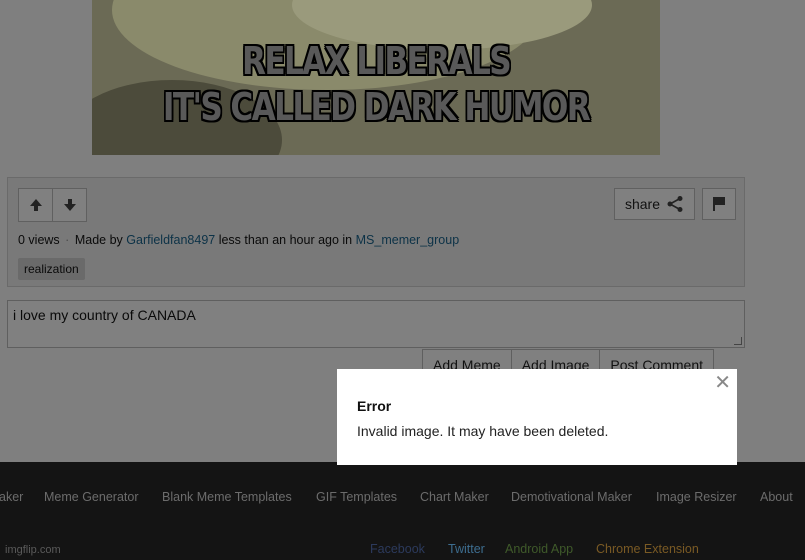 The width and height of the screenshot is (805, 560). I want to click on resize-handle, so click(738, 341).